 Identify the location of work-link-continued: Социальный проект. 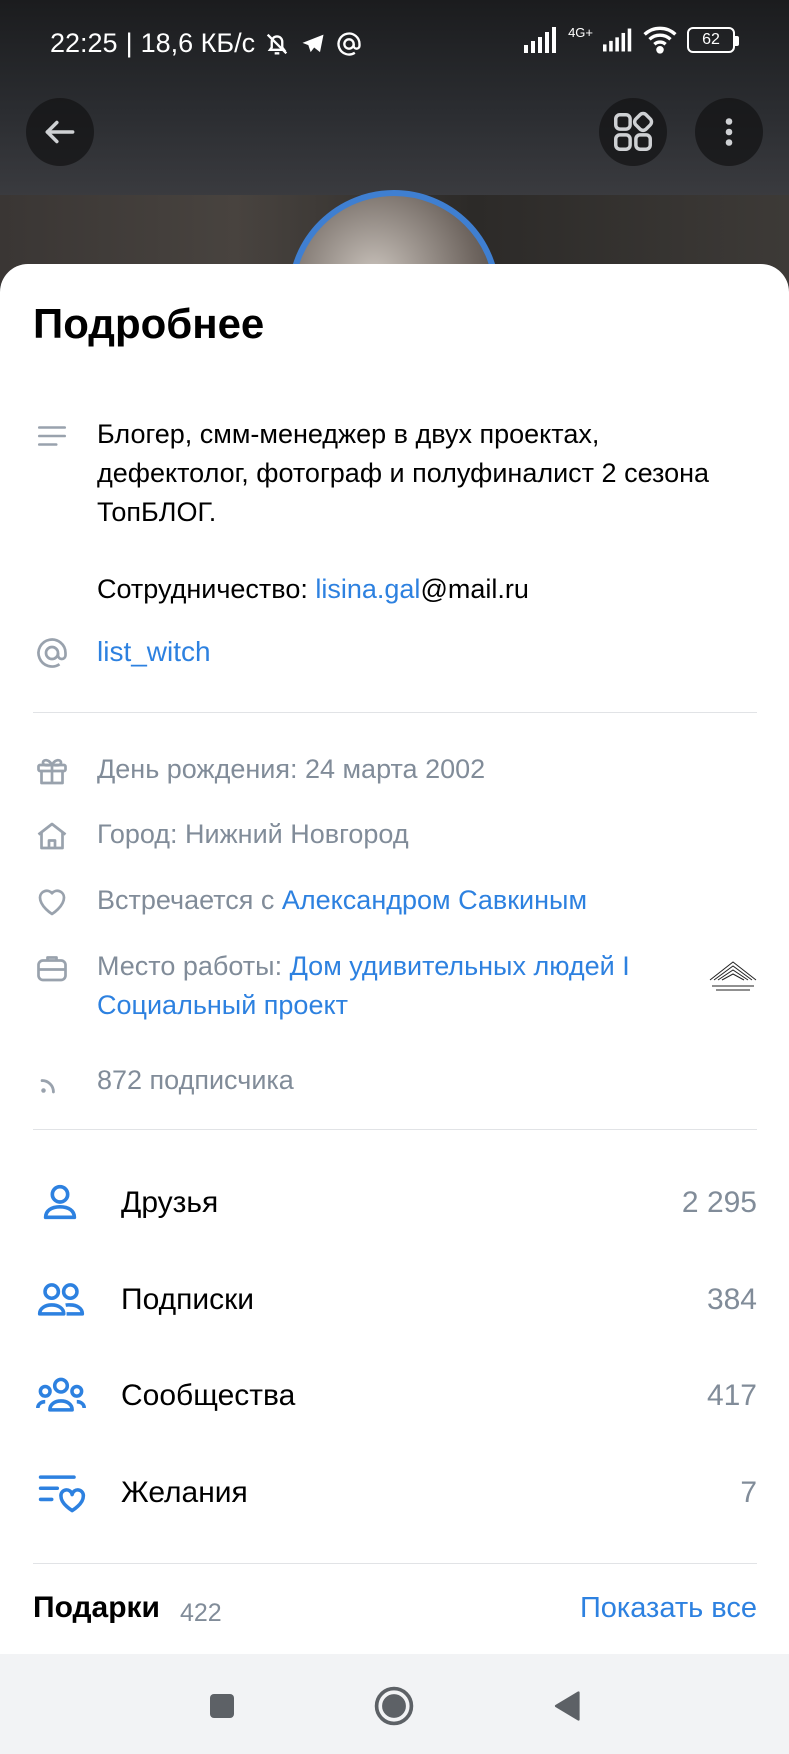
(222, 1005).